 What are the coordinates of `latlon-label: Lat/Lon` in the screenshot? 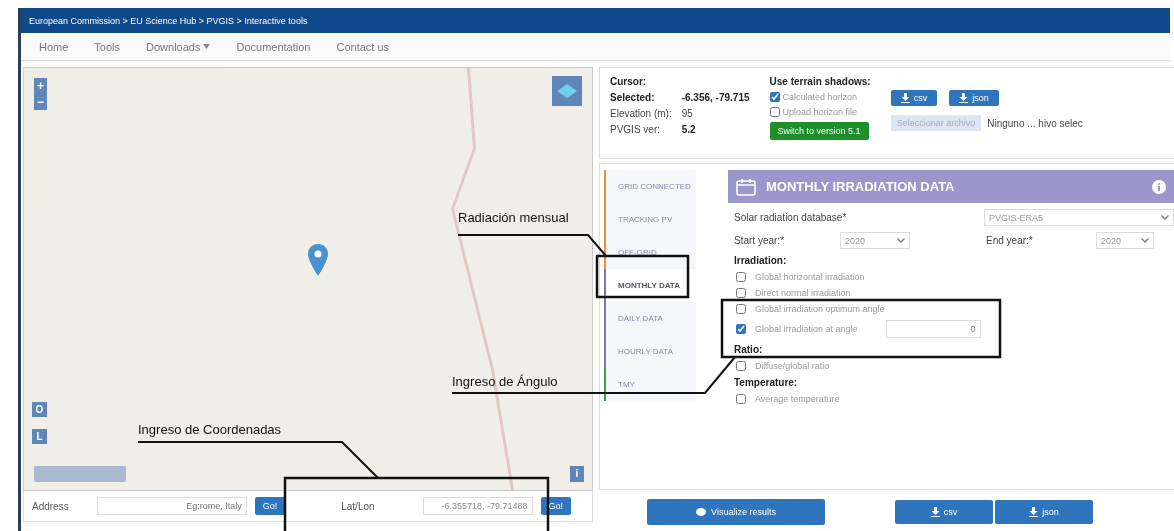 It's located at (358, 506).